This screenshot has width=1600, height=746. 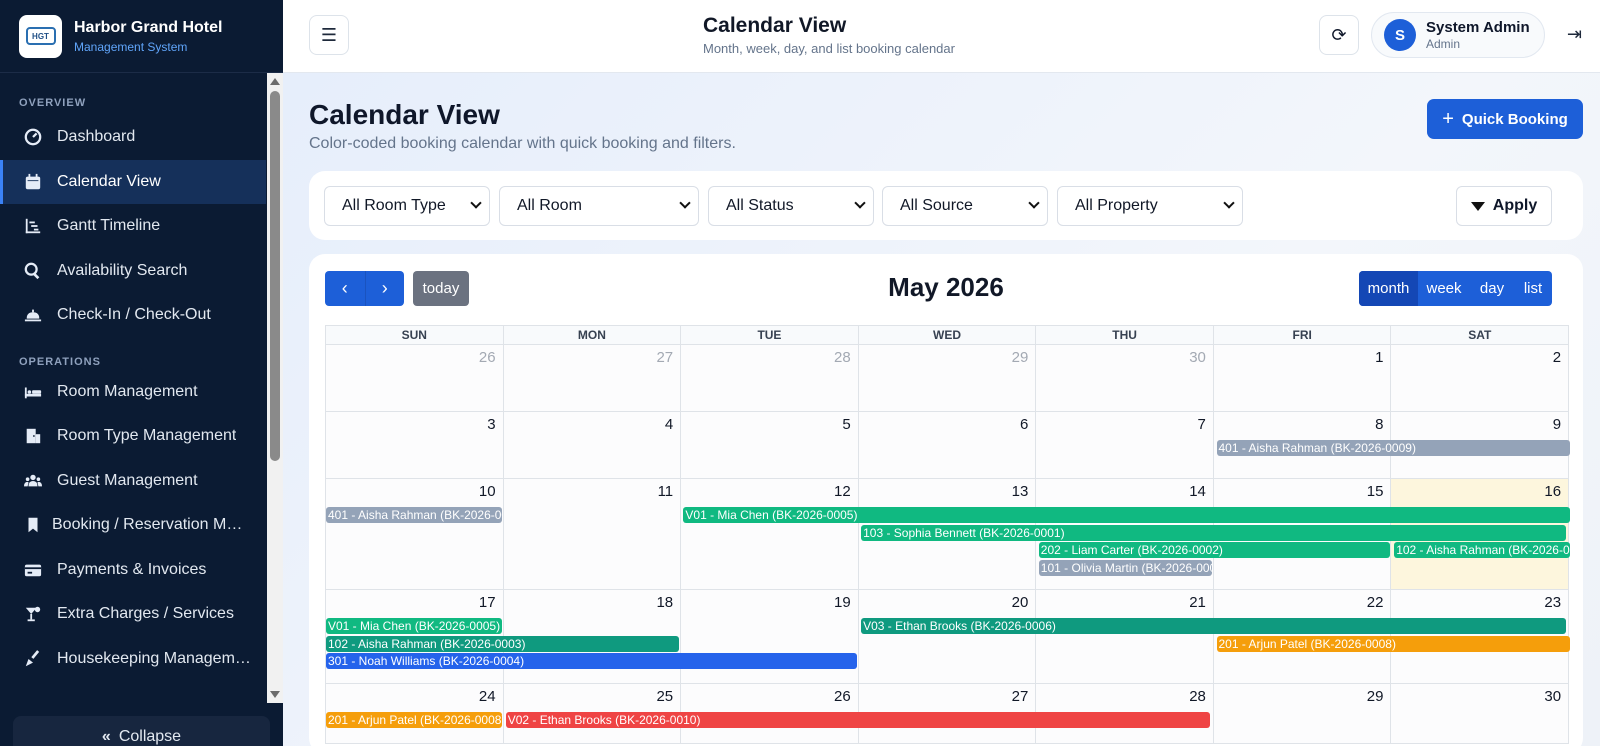 What do you see at coordinates (858, 720) in the screenshot?
I see `booking-event: V02 - Ethan Brooks (BK-2026-0010)` at bounding box center [858, 720].